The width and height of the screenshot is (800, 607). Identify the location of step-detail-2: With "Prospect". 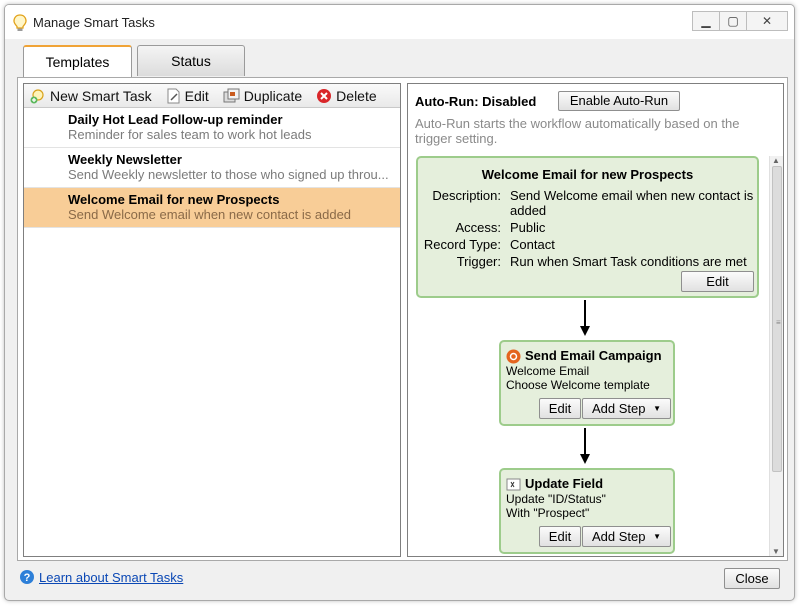
(548, 513).